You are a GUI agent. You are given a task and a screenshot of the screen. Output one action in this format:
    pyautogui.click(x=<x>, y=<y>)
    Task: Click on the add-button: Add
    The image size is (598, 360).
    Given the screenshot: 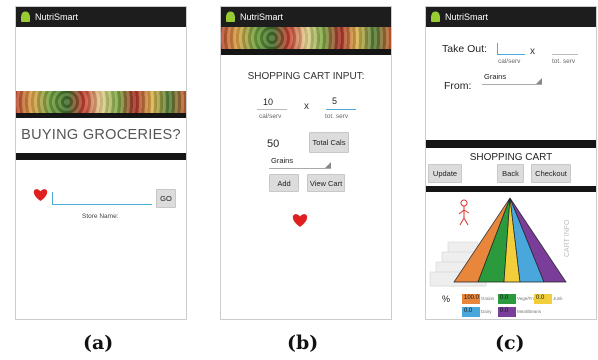 What is the action you would take?
    pyautogui.click(x=284, y=183)
    